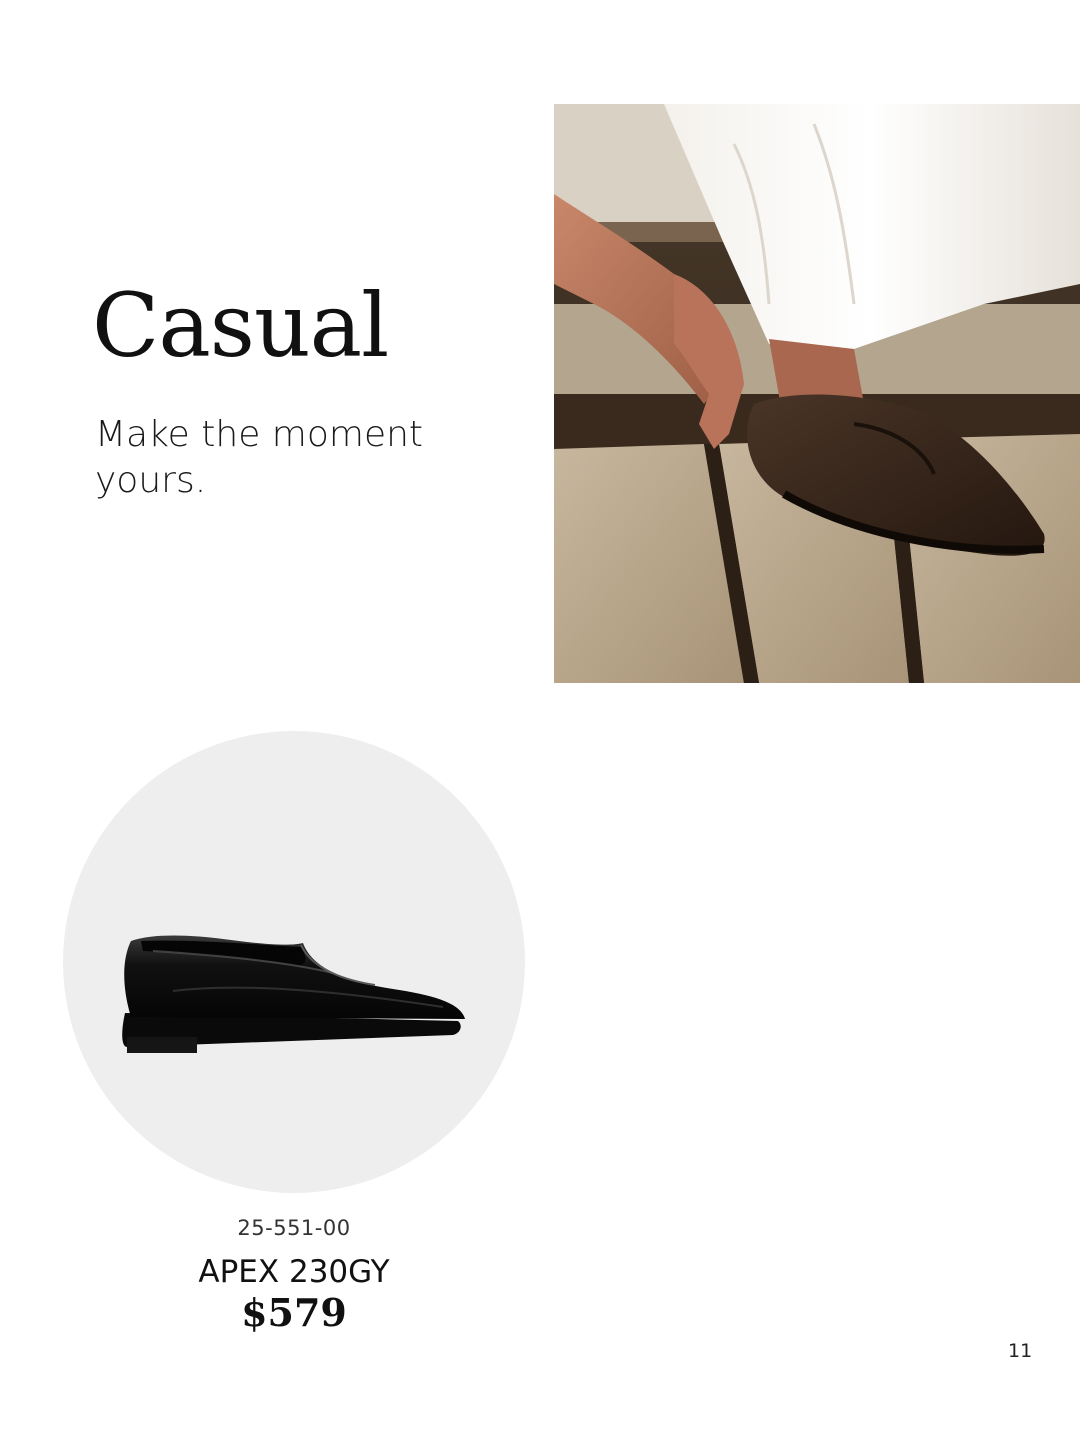 This screenshot has width=1080, height=1450. Describe the element at coordinates (294, 1228) in the screenshot. I see `product-sku: 25-551-00` at that location.